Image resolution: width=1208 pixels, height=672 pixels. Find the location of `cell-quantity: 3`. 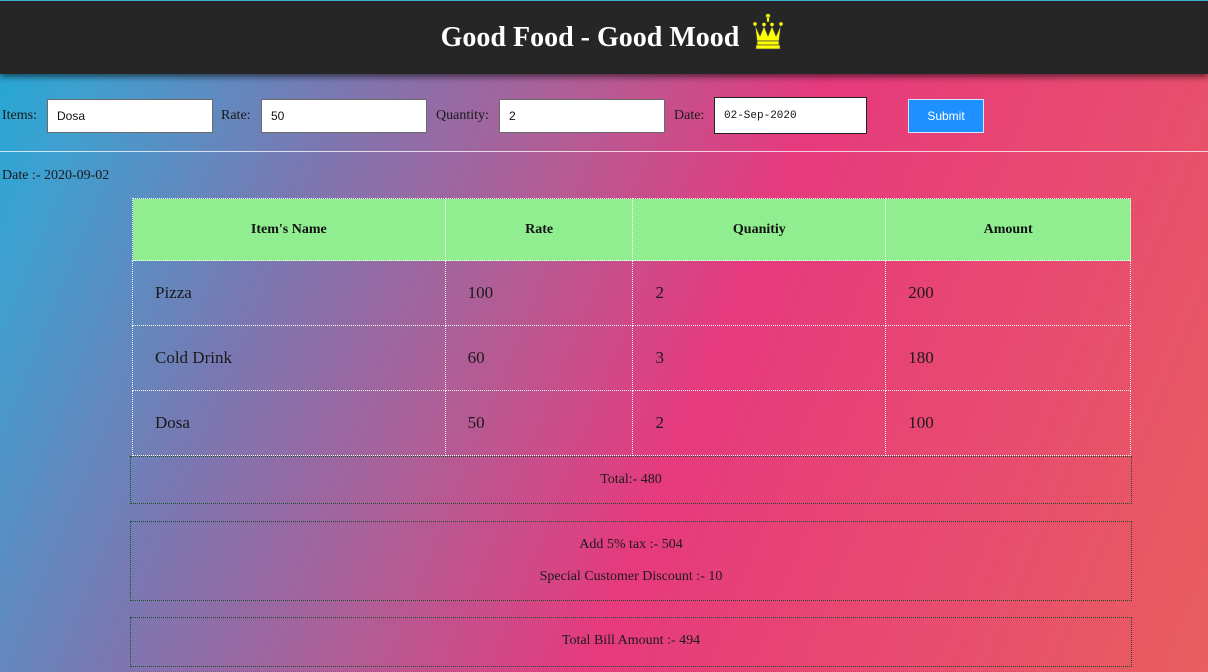

cell-quantity: 3 is located at coordinates (759, 358).